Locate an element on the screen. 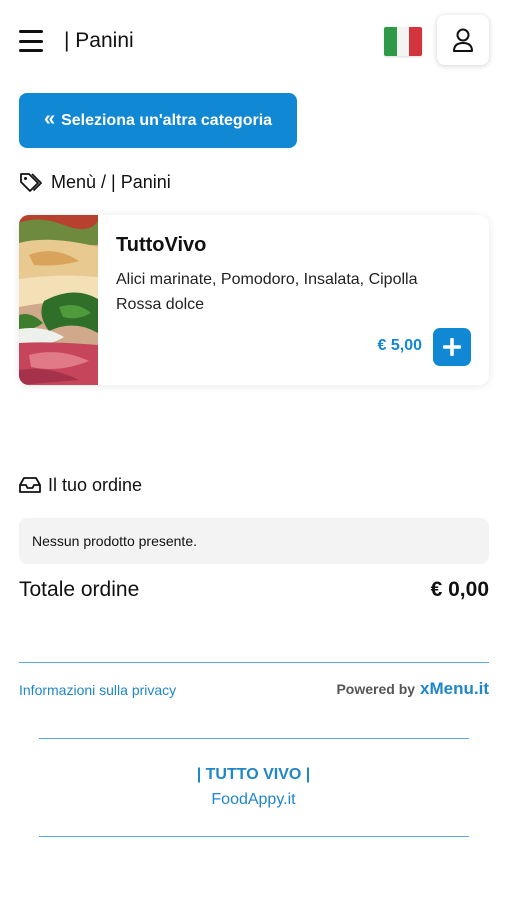 Image resolution: width=507 pixels, height=900 pixels. powered-by: Powered by xMenu.it is located at coordinates (412, 689).